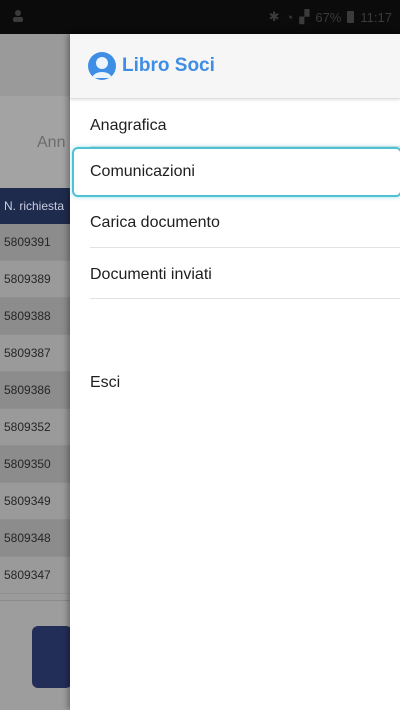  Describe the element at coordinates (304, 16) in the screenshot. I see `signal-icon: ▞` at that location.